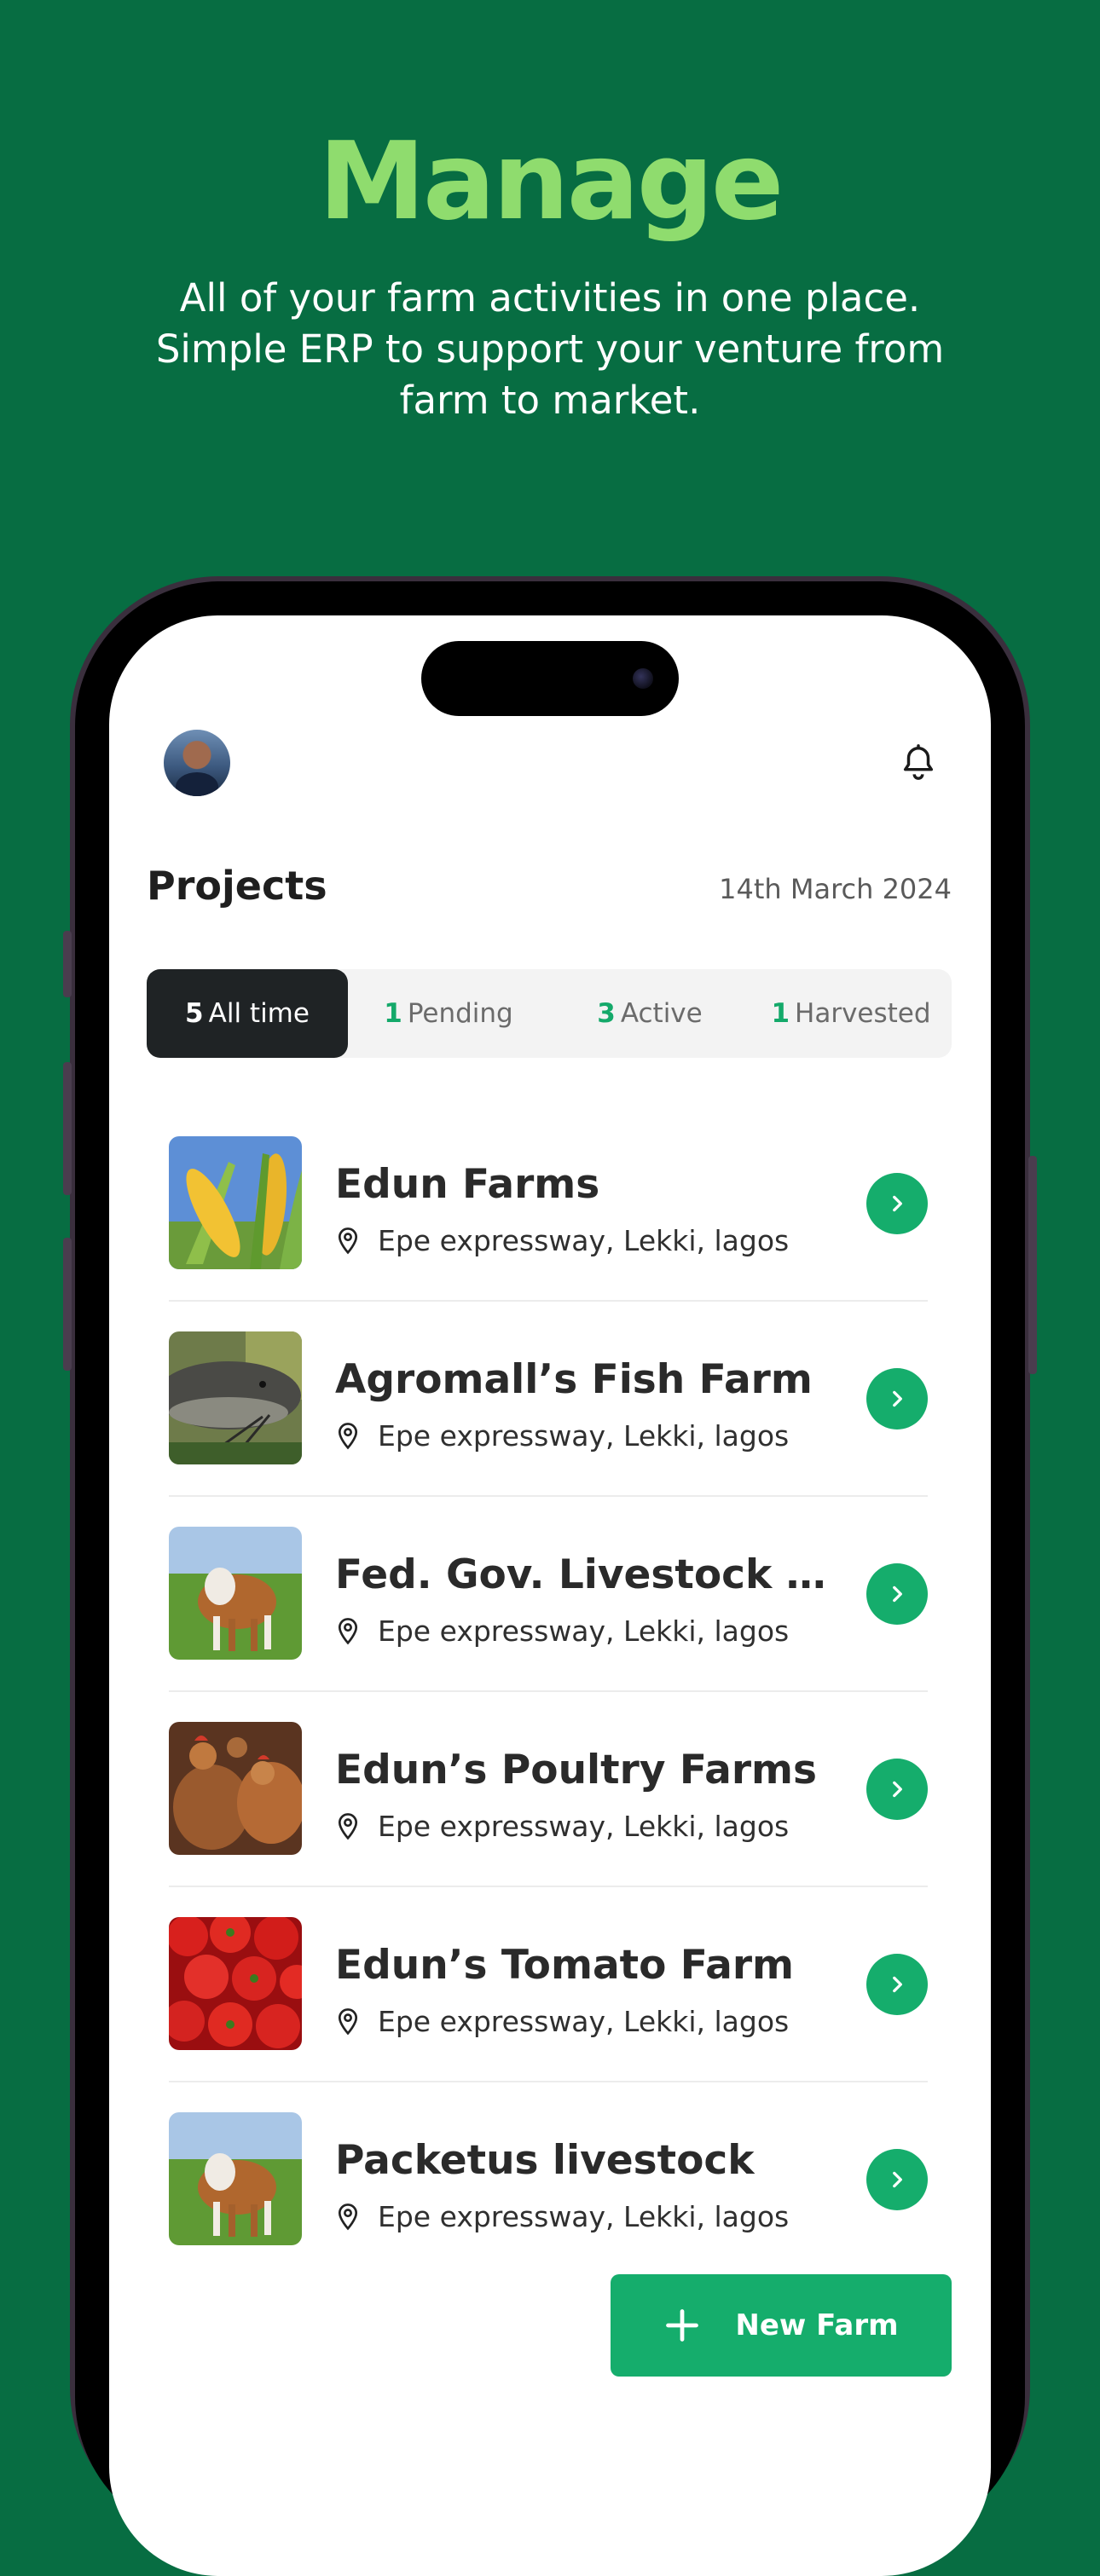  I want to click on farm-name: Edun Farms, so click(467, 1184).